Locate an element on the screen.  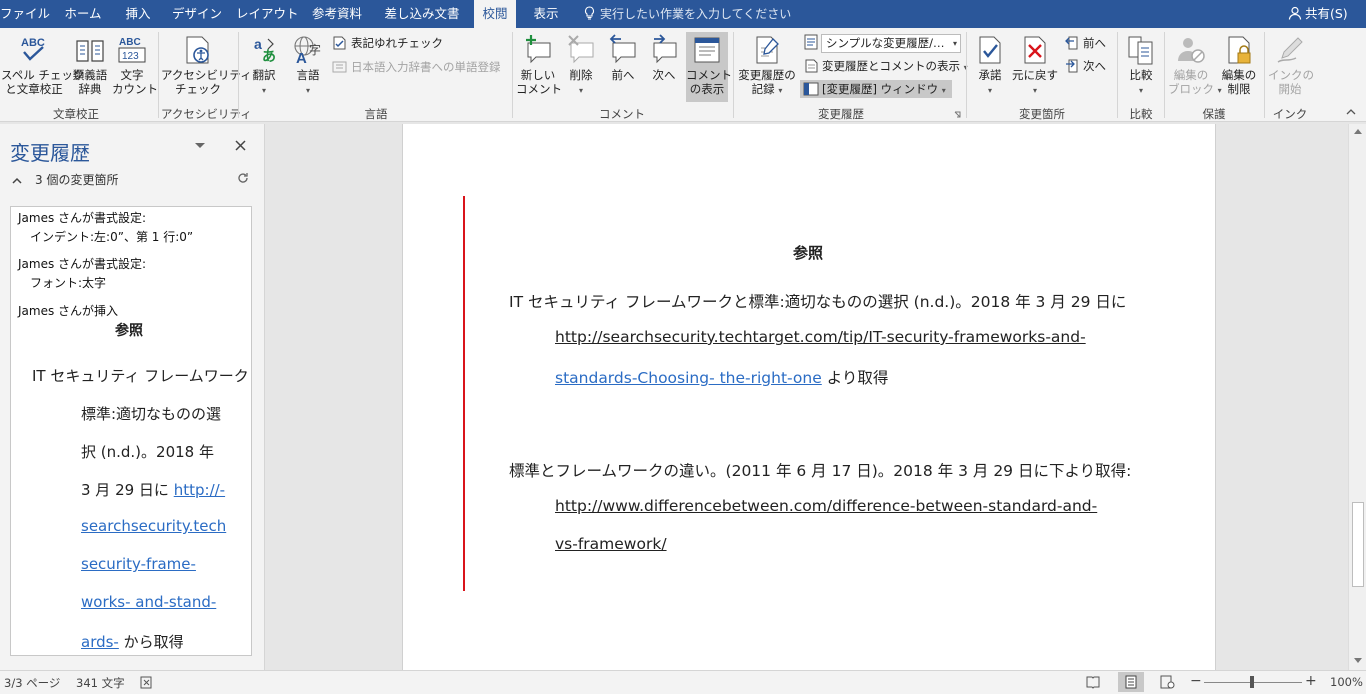
accept-button: 承諾 ▾ is located at coordinates (990, 66).